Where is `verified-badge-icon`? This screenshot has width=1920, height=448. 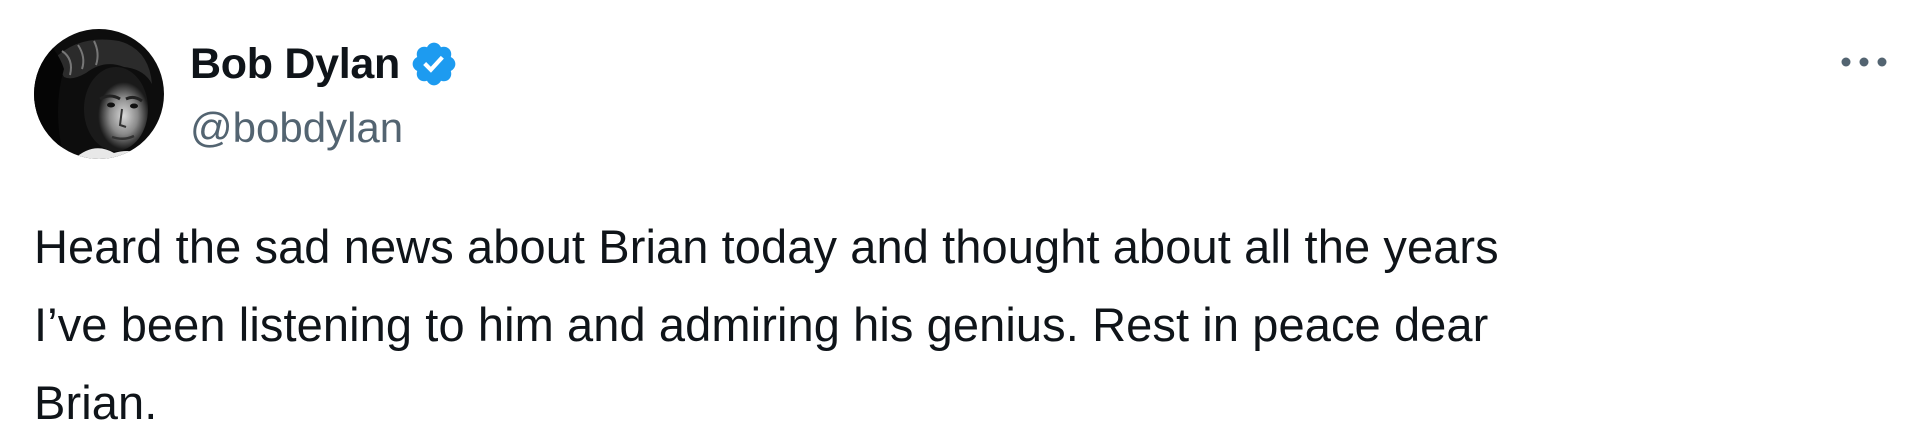 verified-badge-icon is located at coordinates (434, 64).